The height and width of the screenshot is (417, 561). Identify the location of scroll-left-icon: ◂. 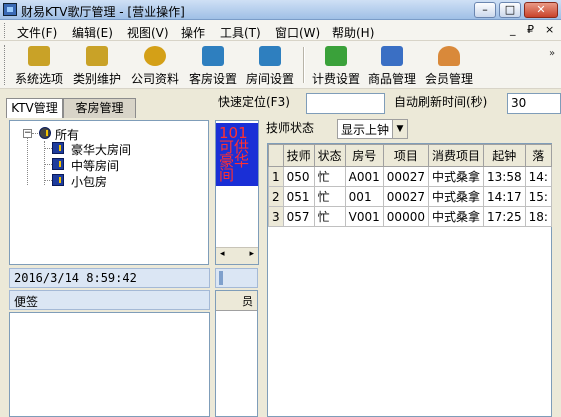
(222, 254).